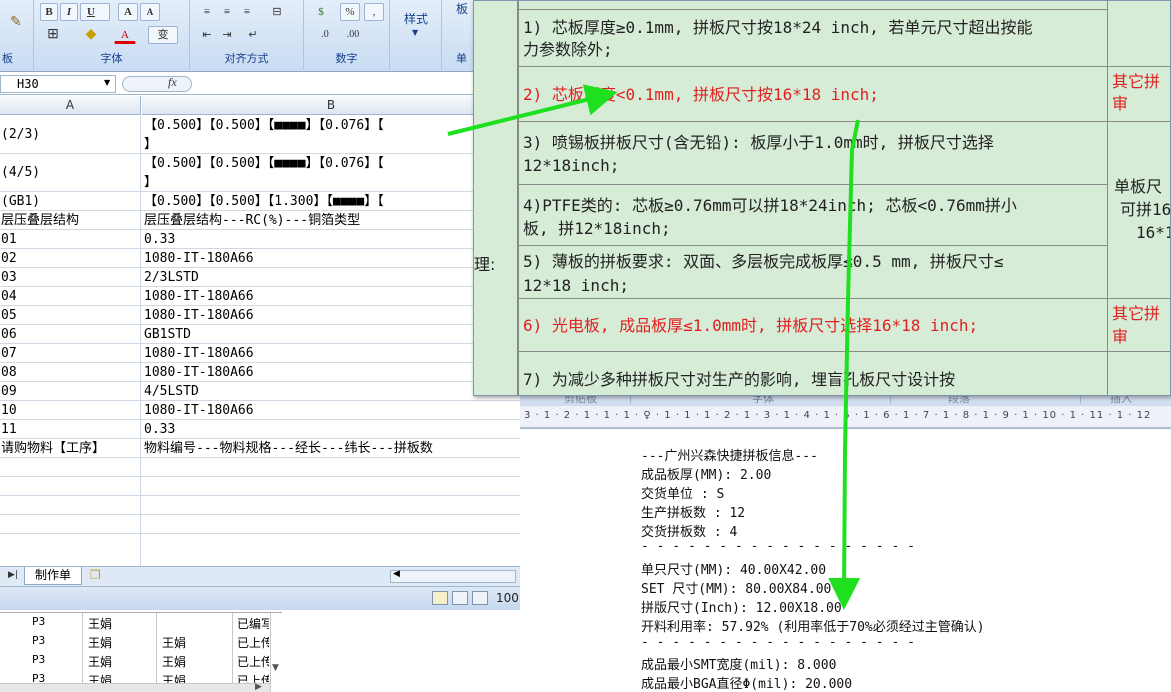  What do you see at coordinates (70, 239) in the screenshot?
I see `cell-a: 01` at bounding box center [70, 239].